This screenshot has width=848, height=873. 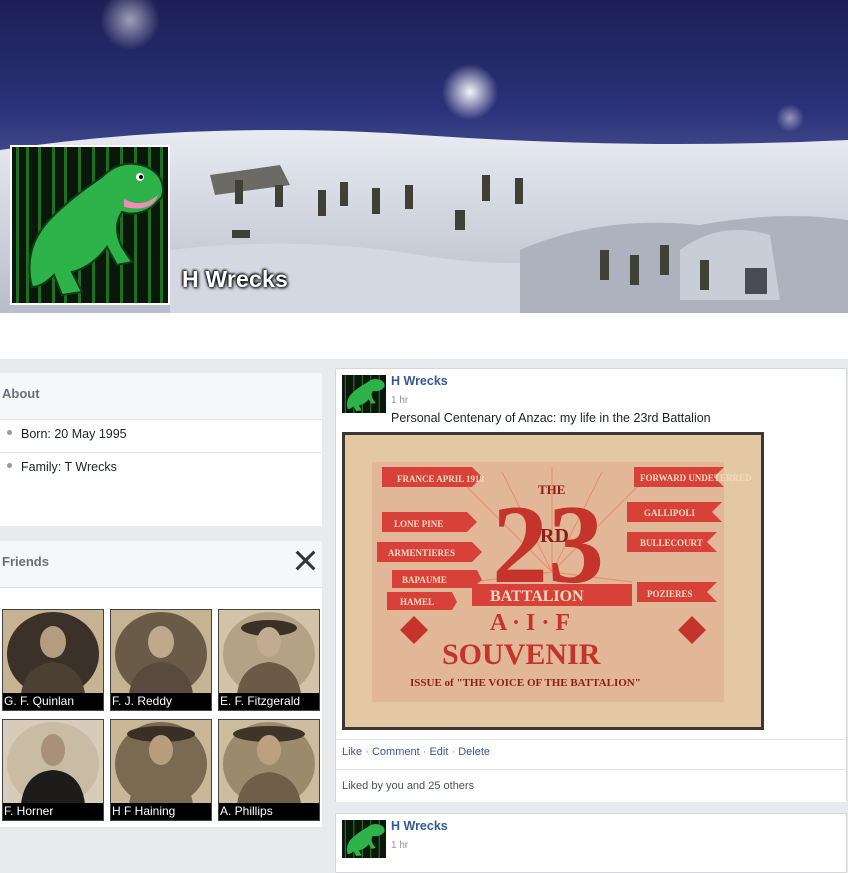 I want to click on ribbon-left-3: BAPAUME, so click(x=424, y=580).